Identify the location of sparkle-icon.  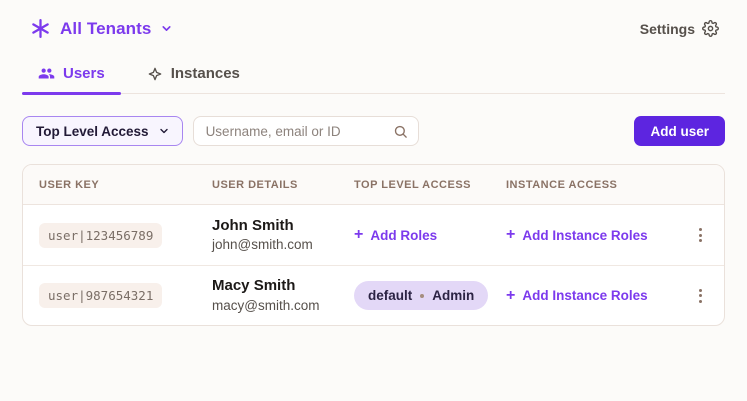
(155, 74).